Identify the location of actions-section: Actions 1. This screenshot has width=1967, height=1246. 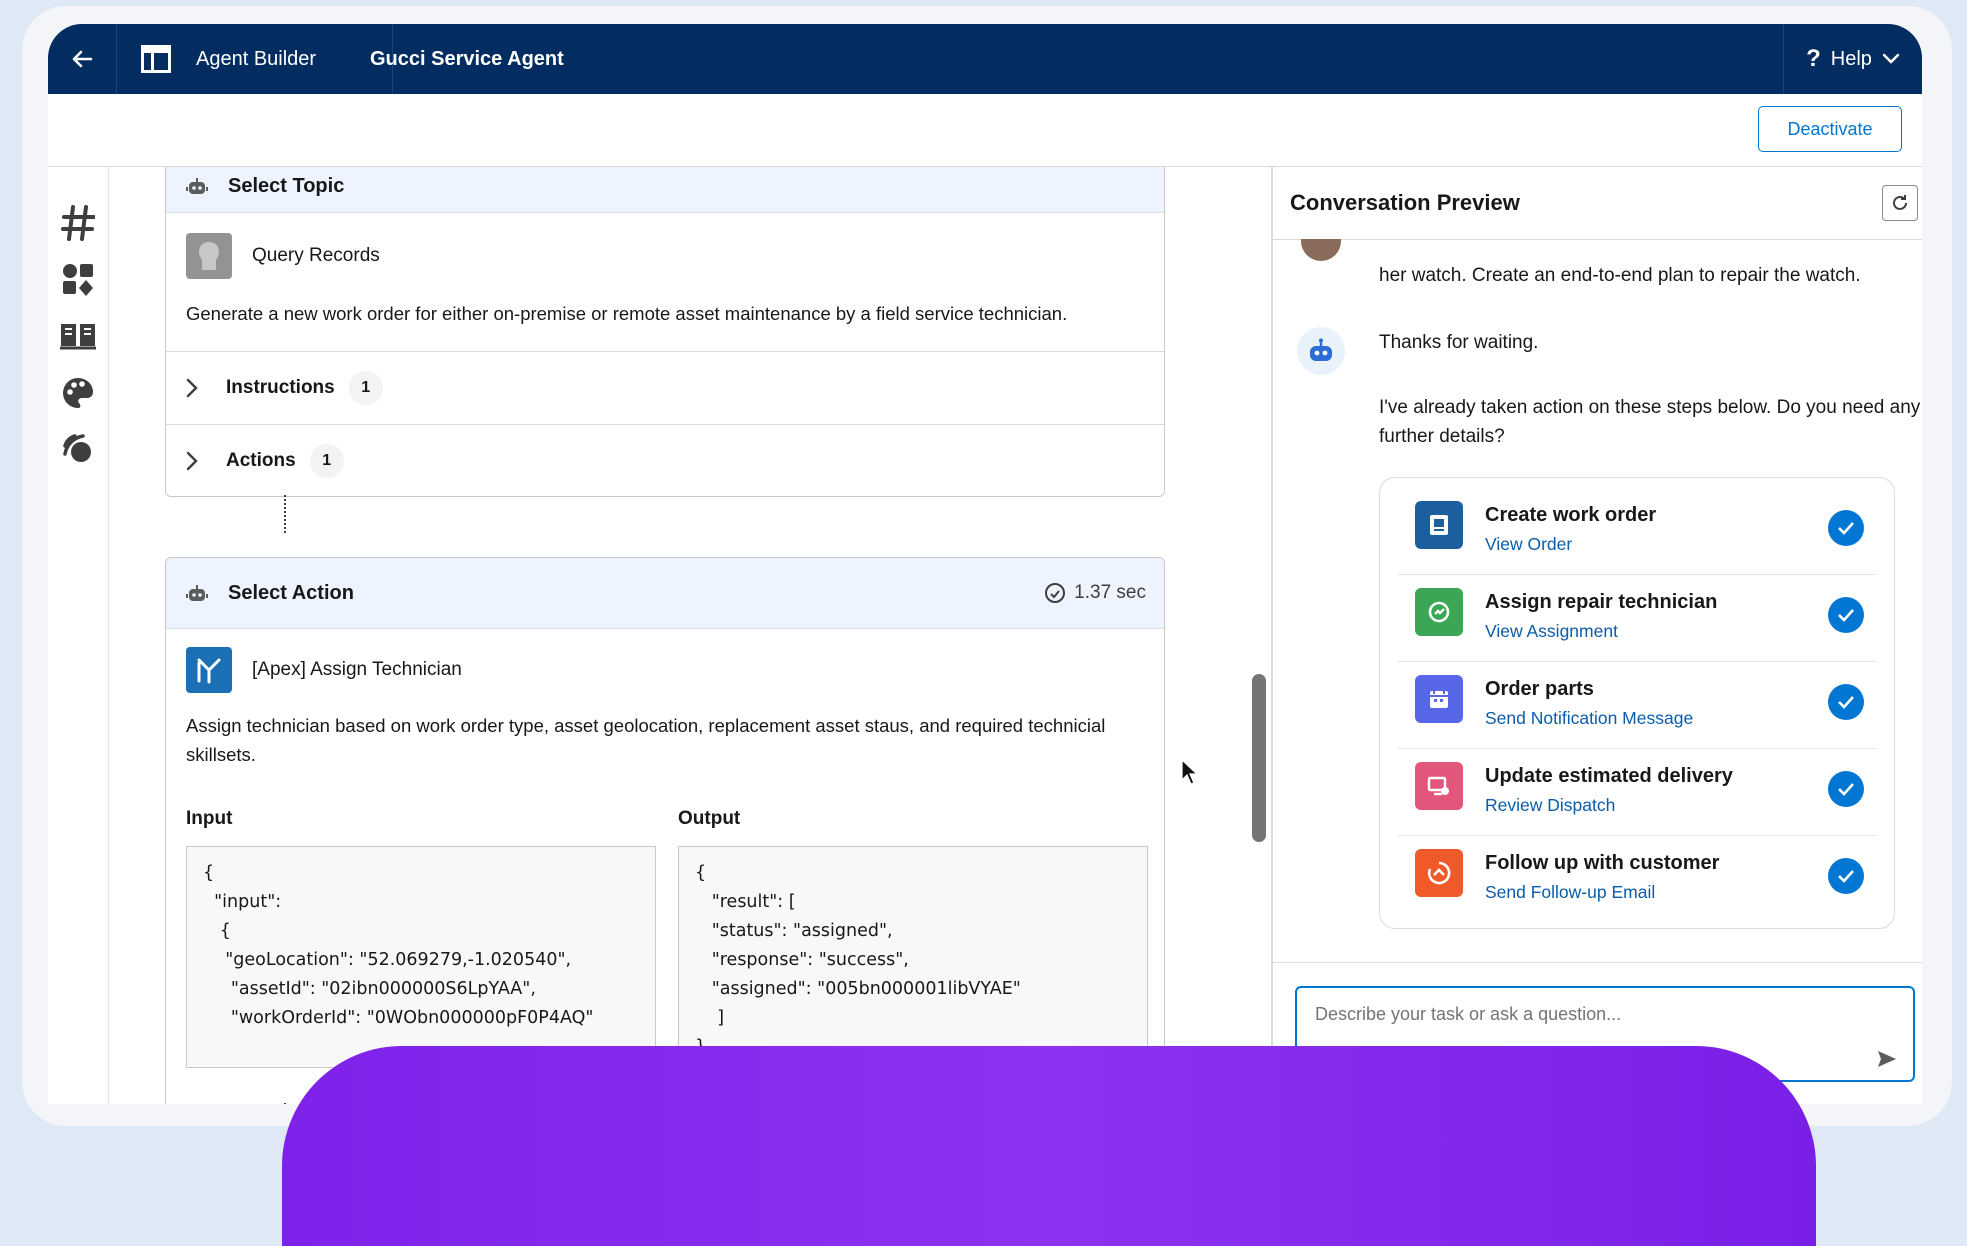
(665, 460).